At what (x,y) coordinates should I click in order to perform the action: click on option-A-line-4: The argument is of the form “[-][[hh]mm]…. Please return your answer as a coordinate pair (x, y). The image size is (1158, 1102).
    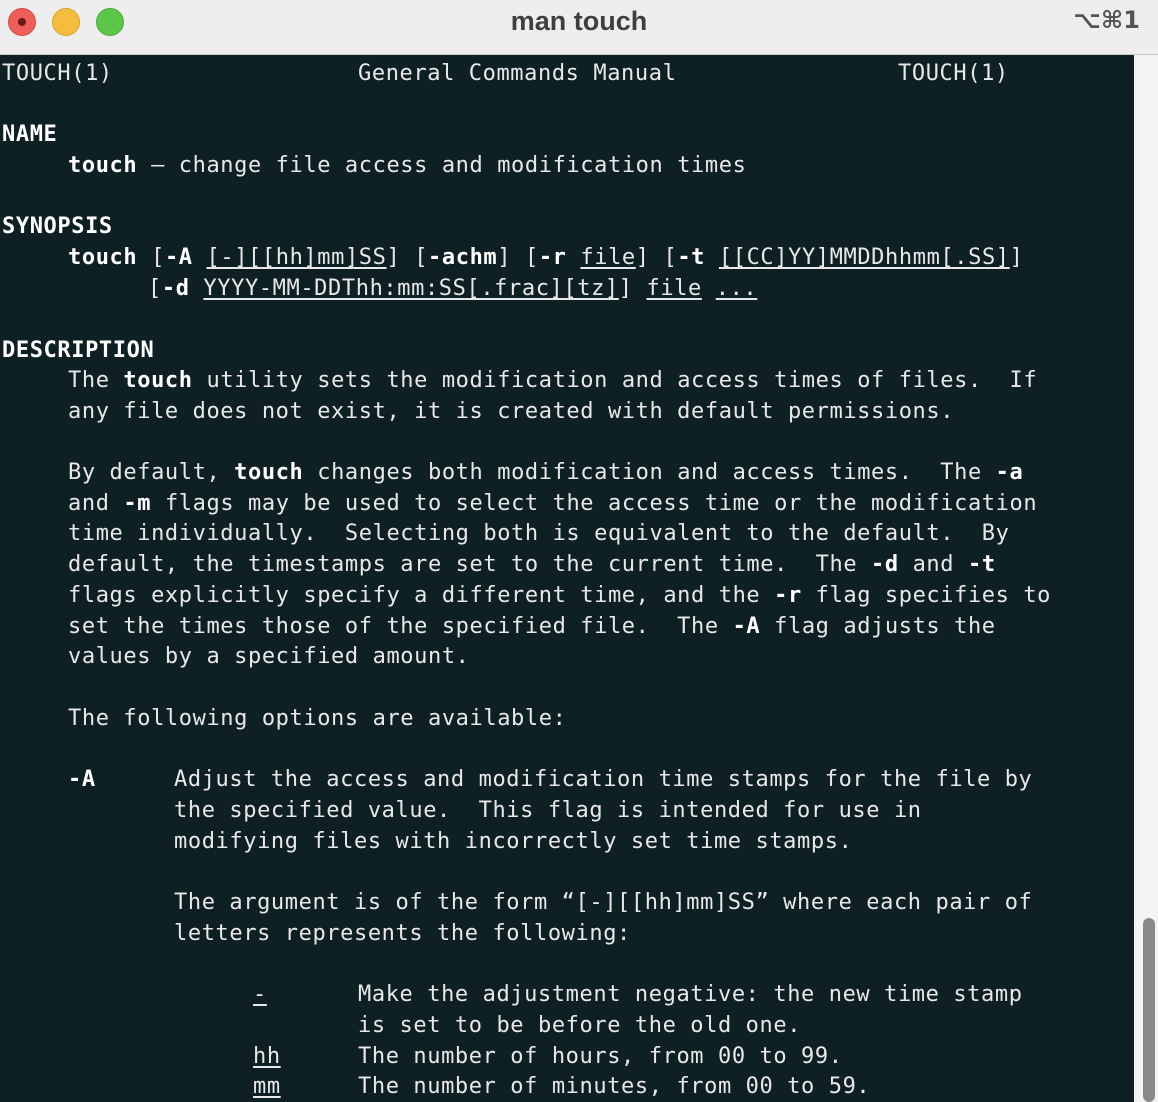
    Looking at the image, I should click on (603, 902).